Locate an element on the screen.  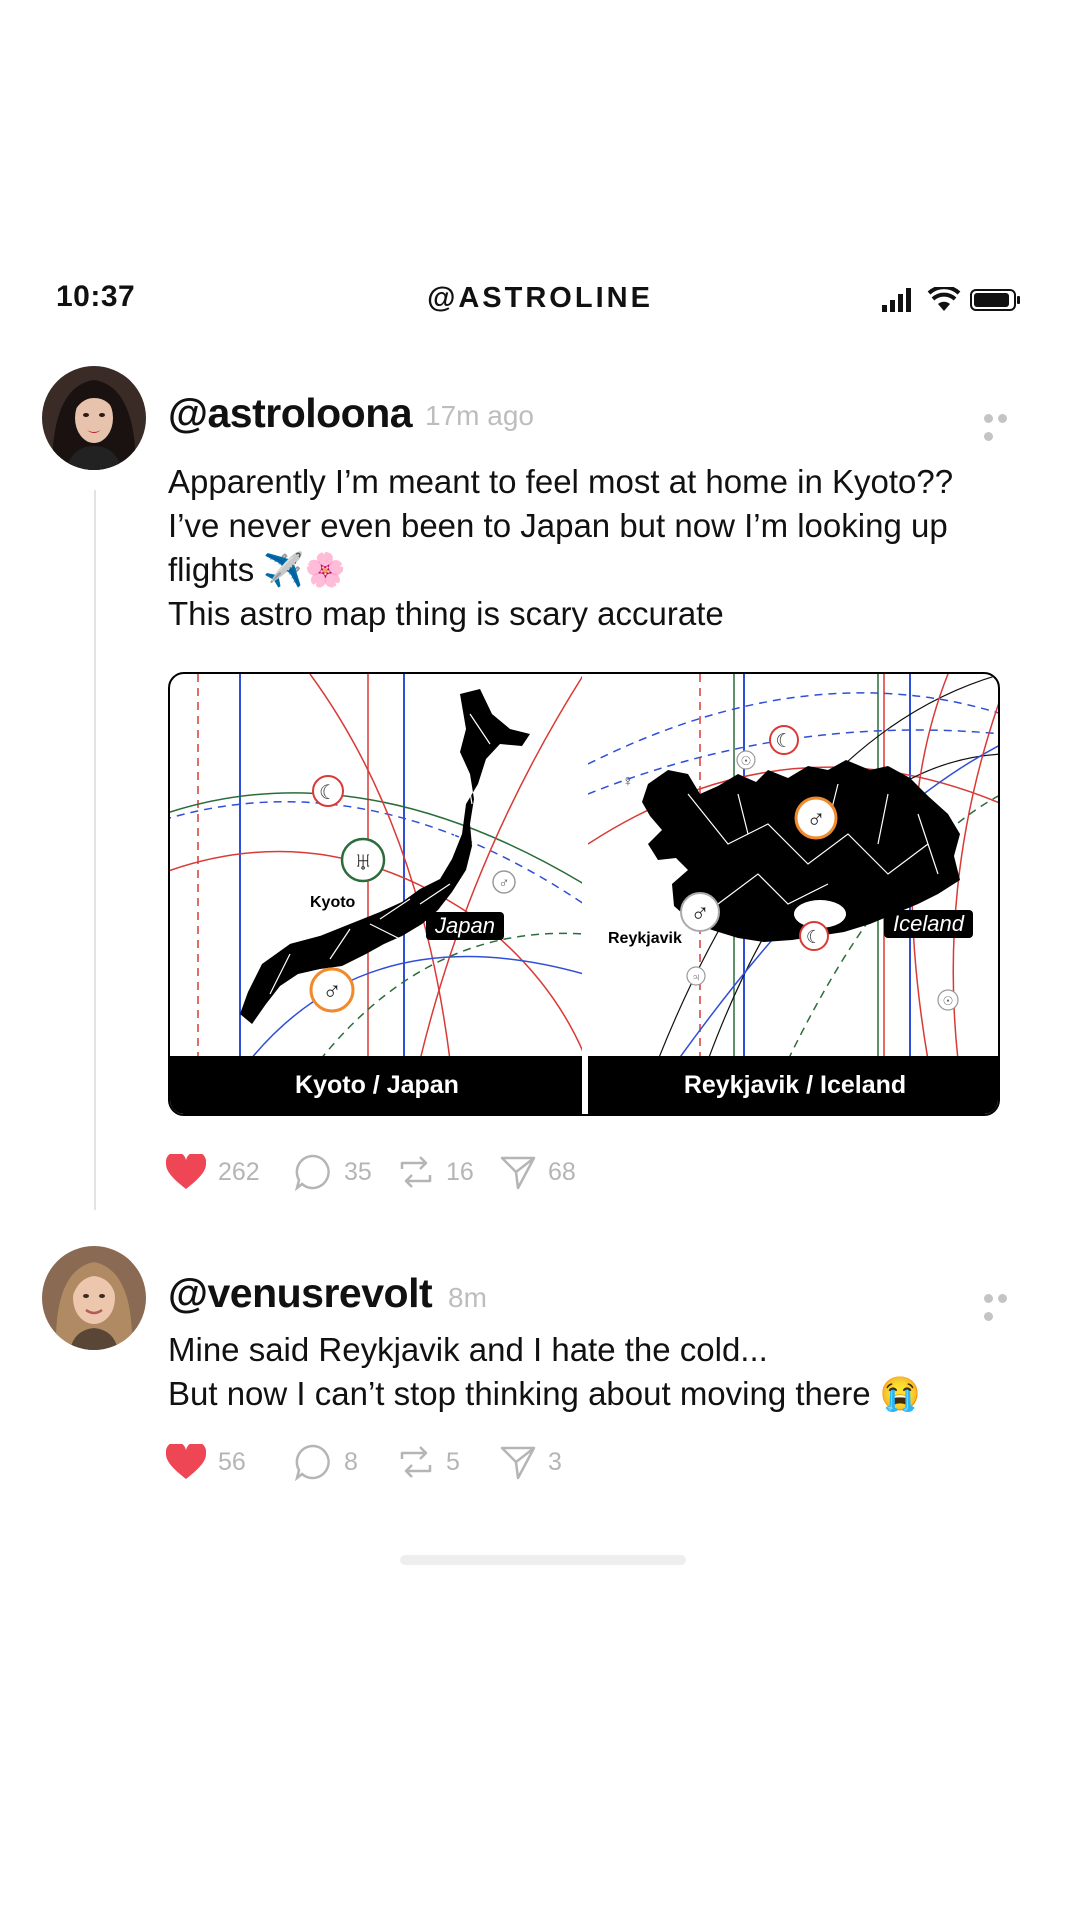
post-1-time: 17m ago is located at coordinates (479, 415).